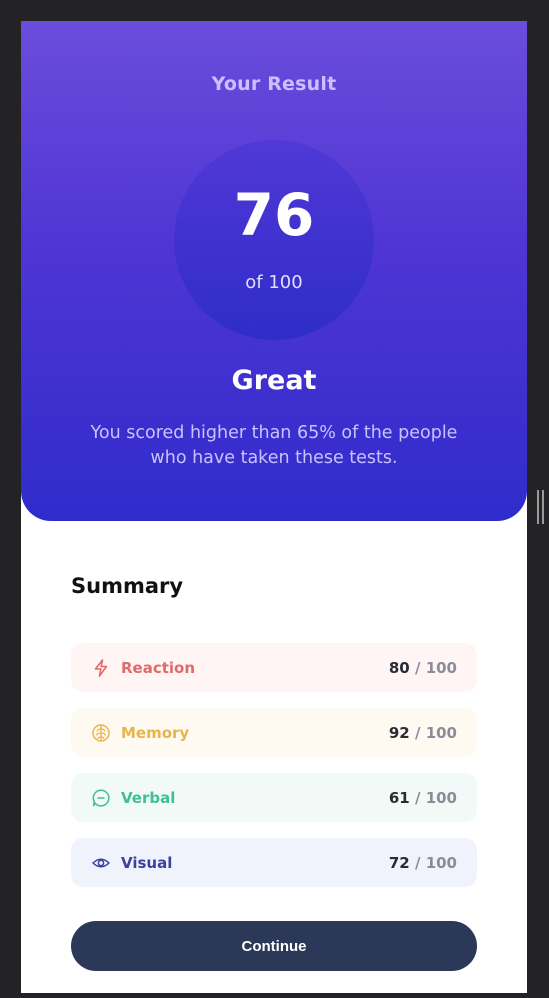 This screenshot has width=549, height=998. What do you see at coordinates (399, 863) in the screenshot?
I see `score-value: 72` at bounding box center [399, 863].